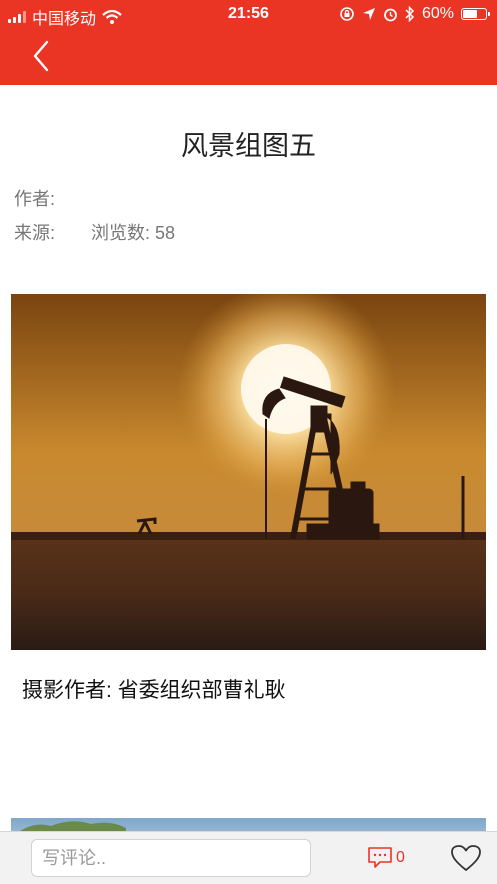 The height and width of the screenshot is (884, 497). Describe the element at coordinates (380, 857) in the screenshot. I see `comment-icon` at that location.